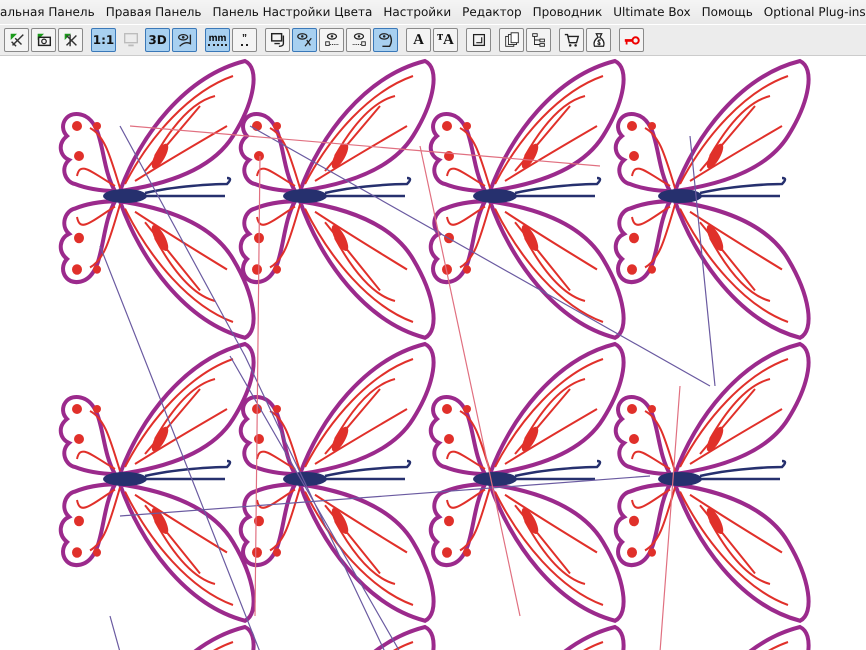  I want to click on toolbar-button: ”, so click(244, 40).